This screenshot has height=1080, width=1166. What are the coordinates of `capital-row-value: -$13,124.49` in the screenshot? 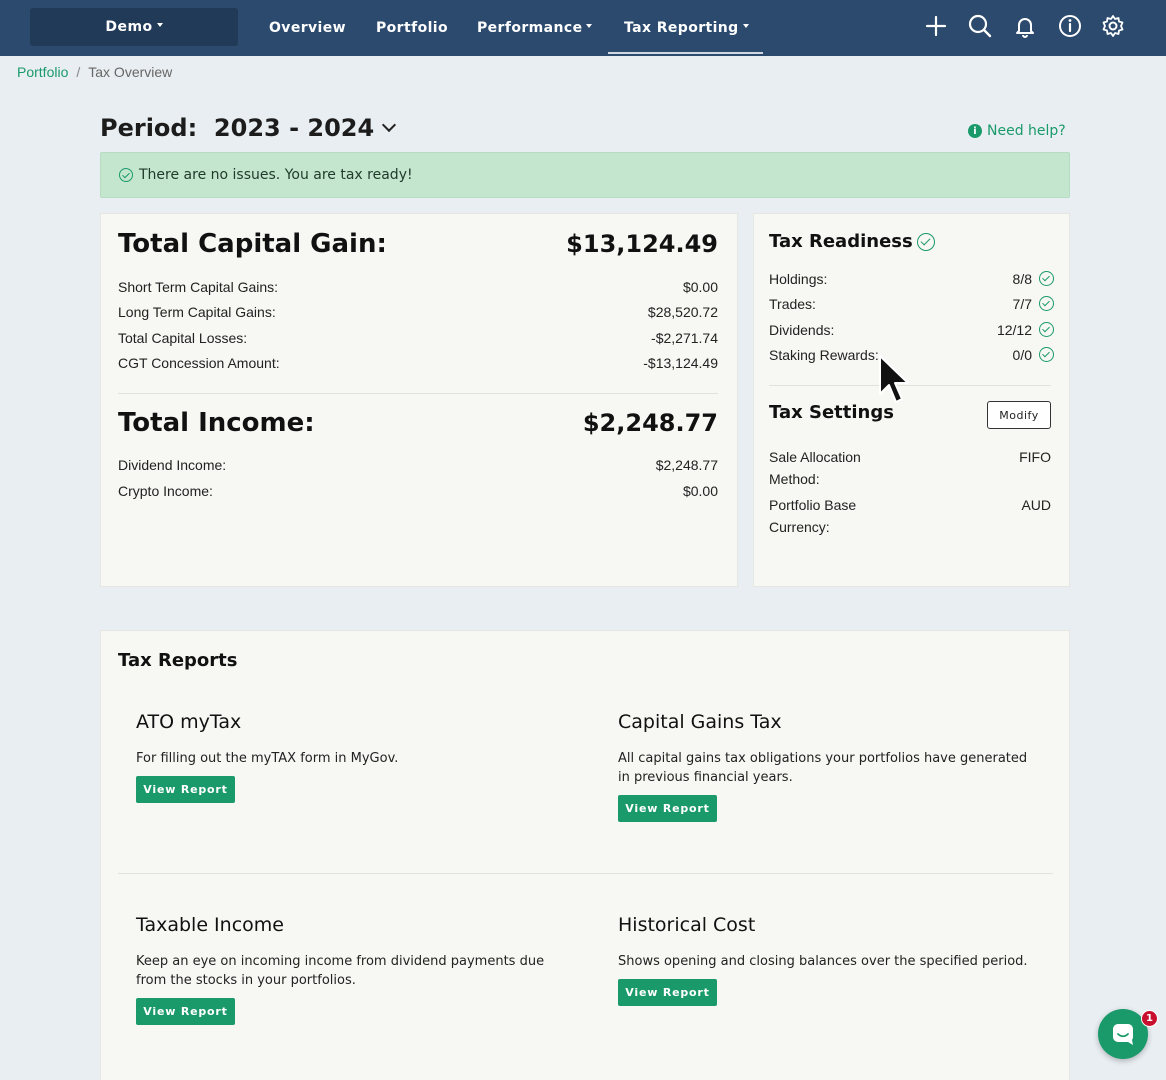 It's located at (680, 363).